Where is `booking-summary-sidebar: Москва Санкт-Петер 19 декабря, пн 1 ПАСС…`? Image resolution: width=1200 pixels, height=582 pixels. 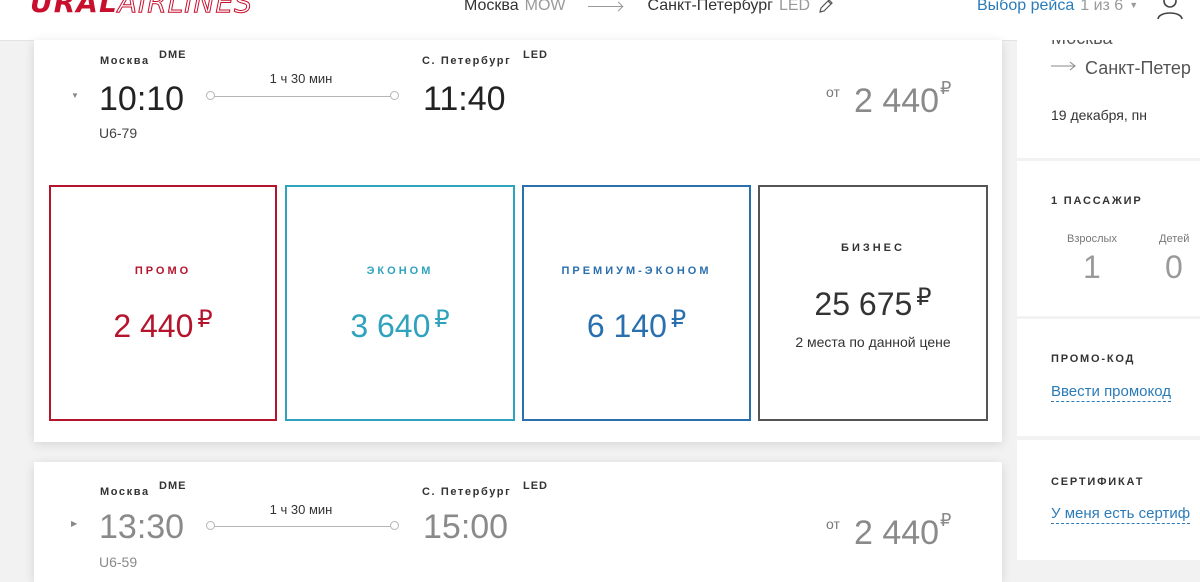
booking-summary-sidebar: Москва Санкт-Петер 19 декабря, пн 1 ПАСС… is located at coordinates (1108, 303).